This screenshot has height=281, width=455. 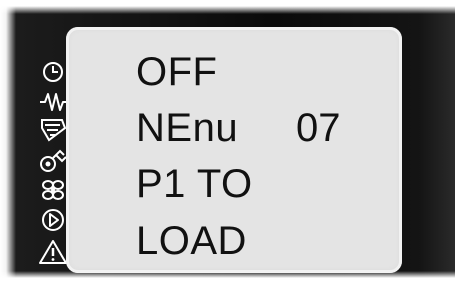 I want to click on alarm-icon, so click(x=53, y=252).